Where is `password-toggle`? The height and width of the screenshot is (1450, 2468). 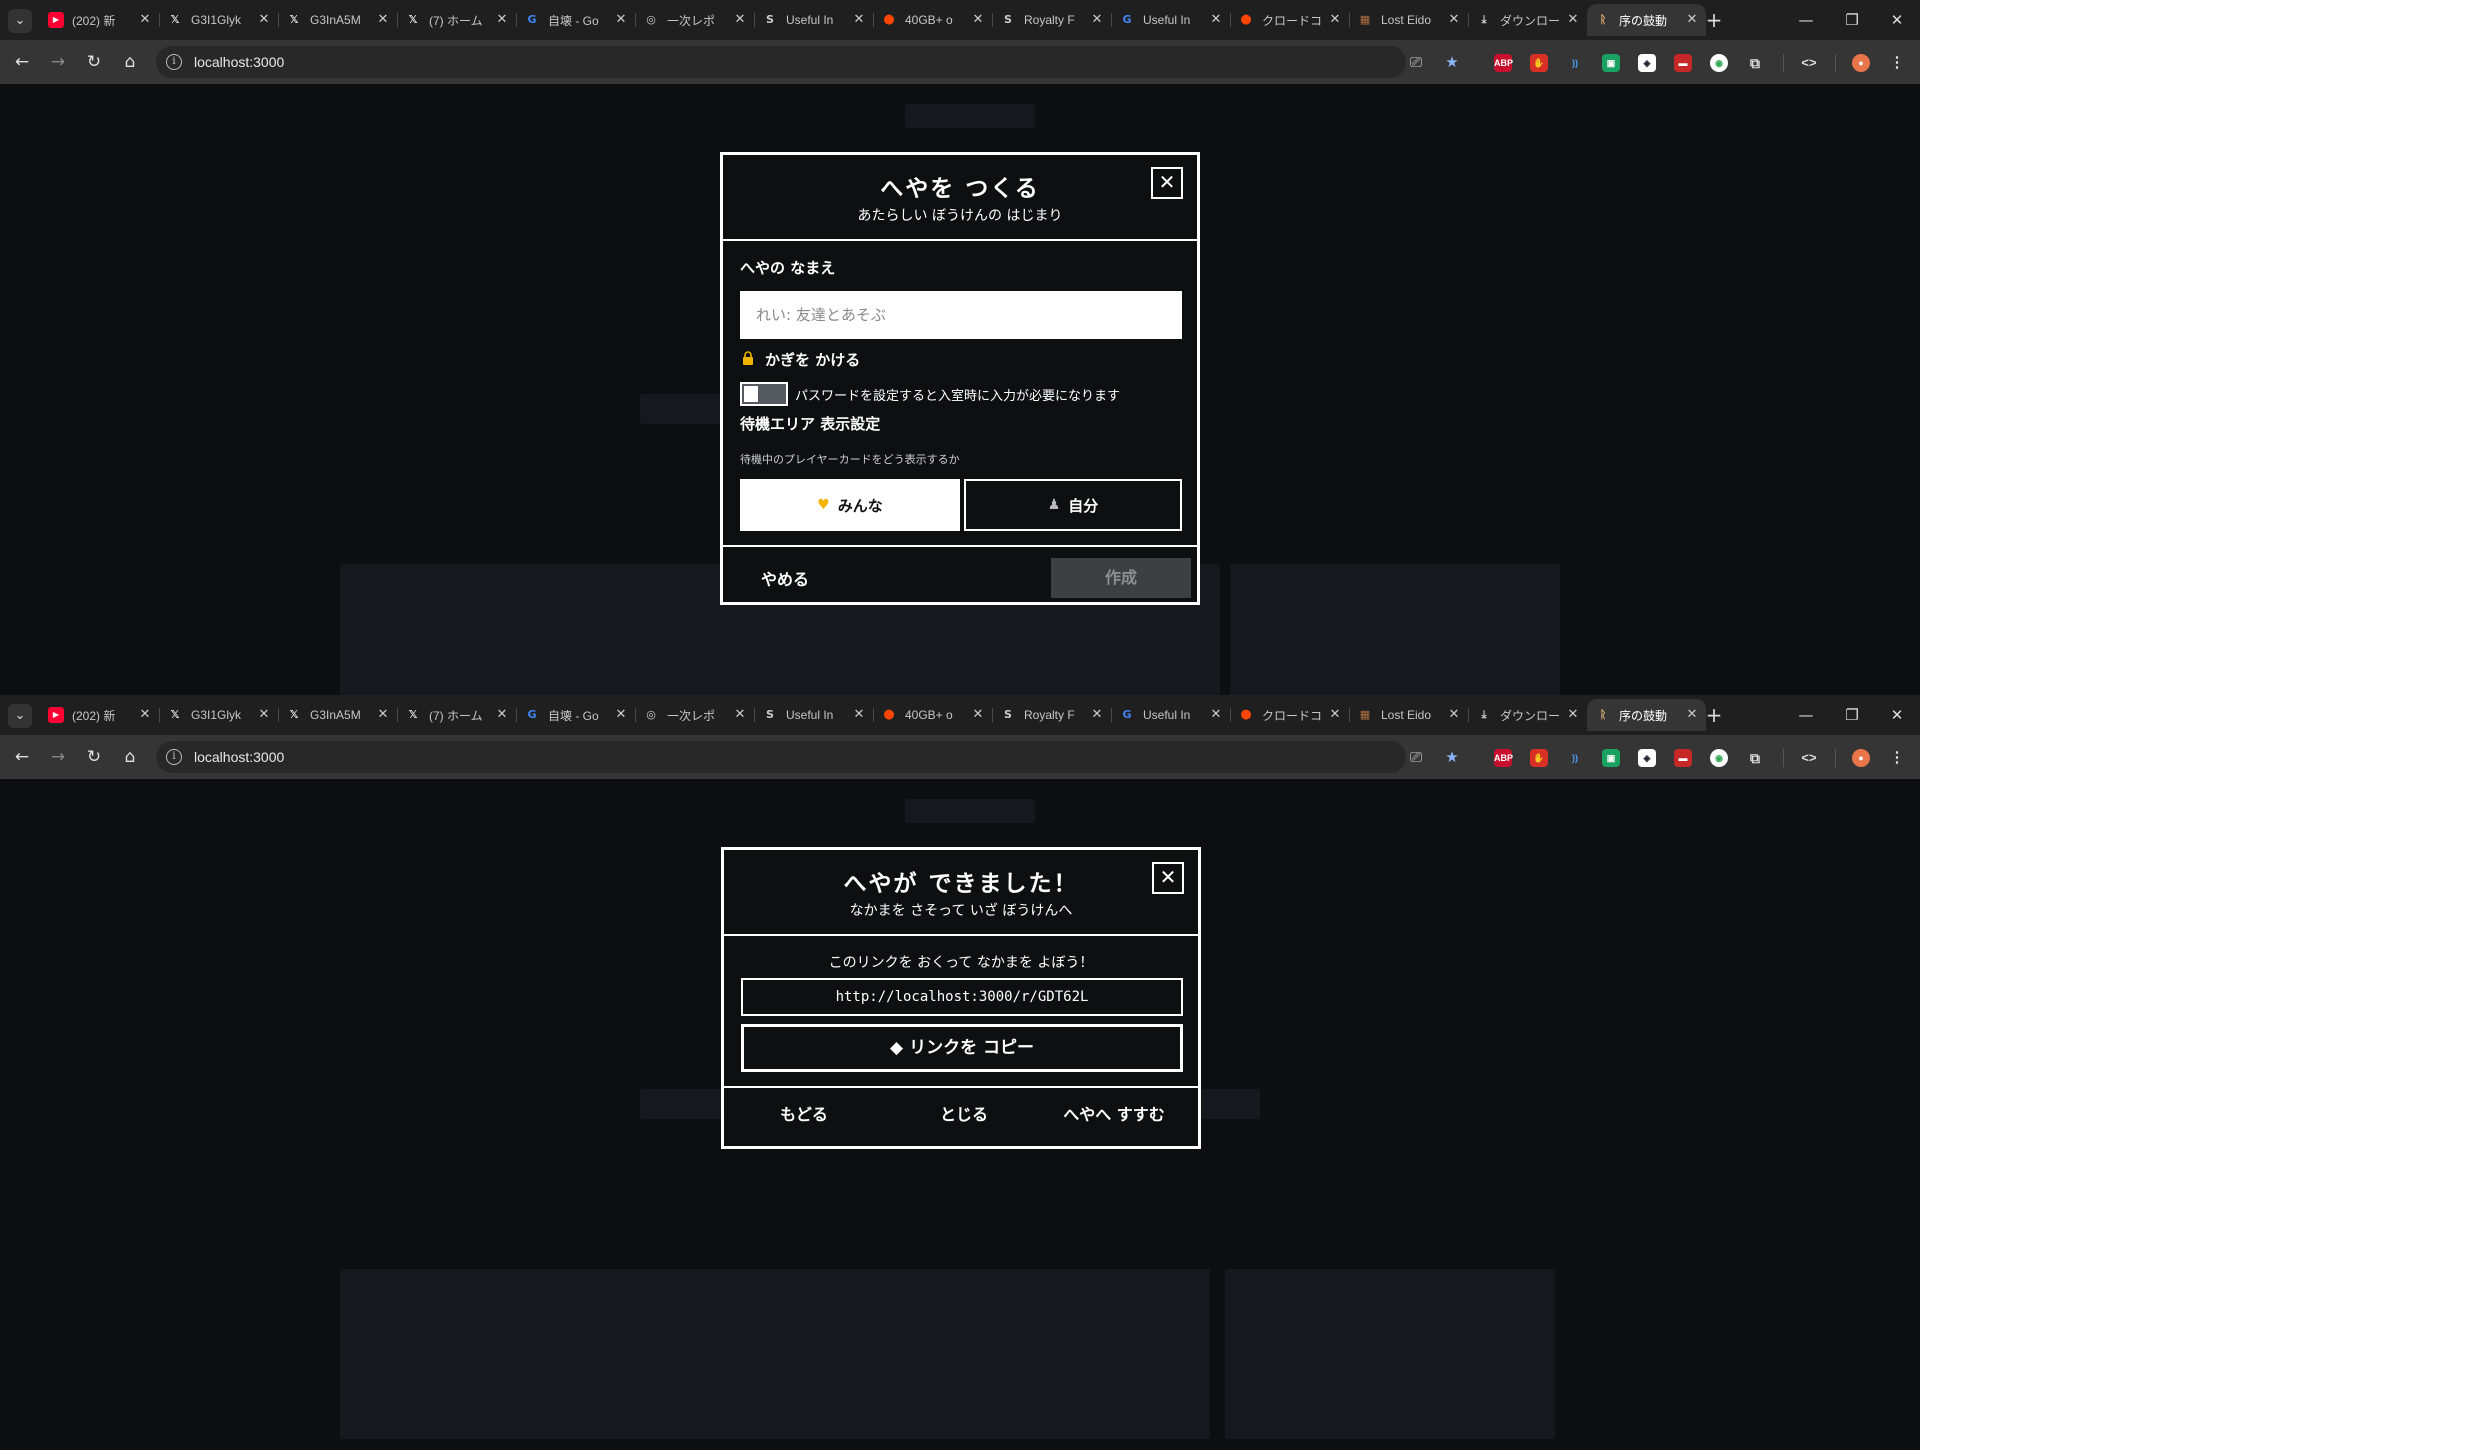 password-toggle is located at coordinates (764, 394).